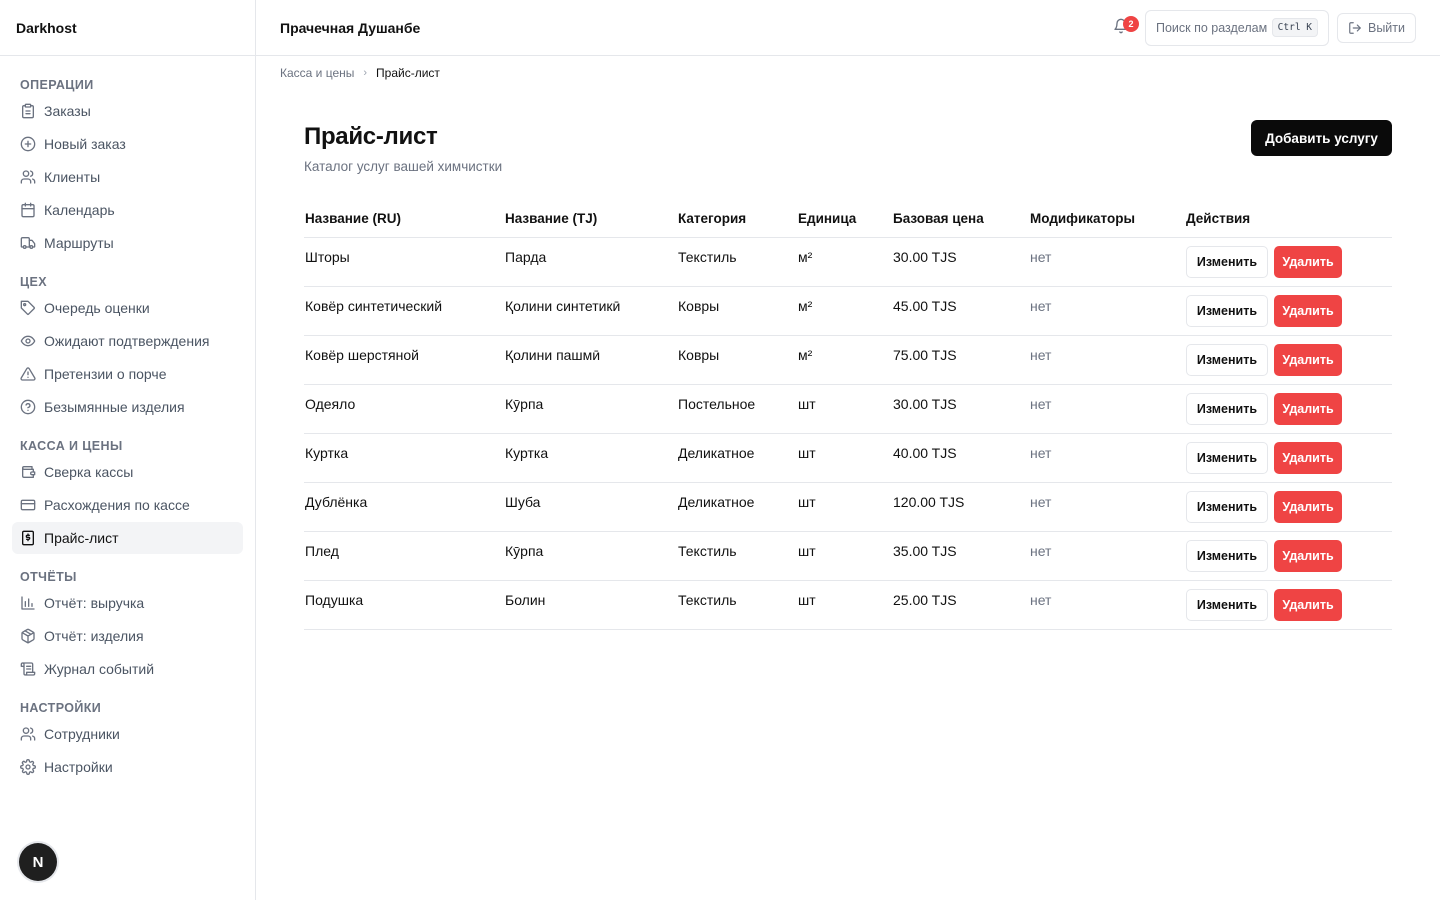 This screenshot has height=900, width=1440. I want to click on sidebar-item: Очередь оценки, so click(127, 308).